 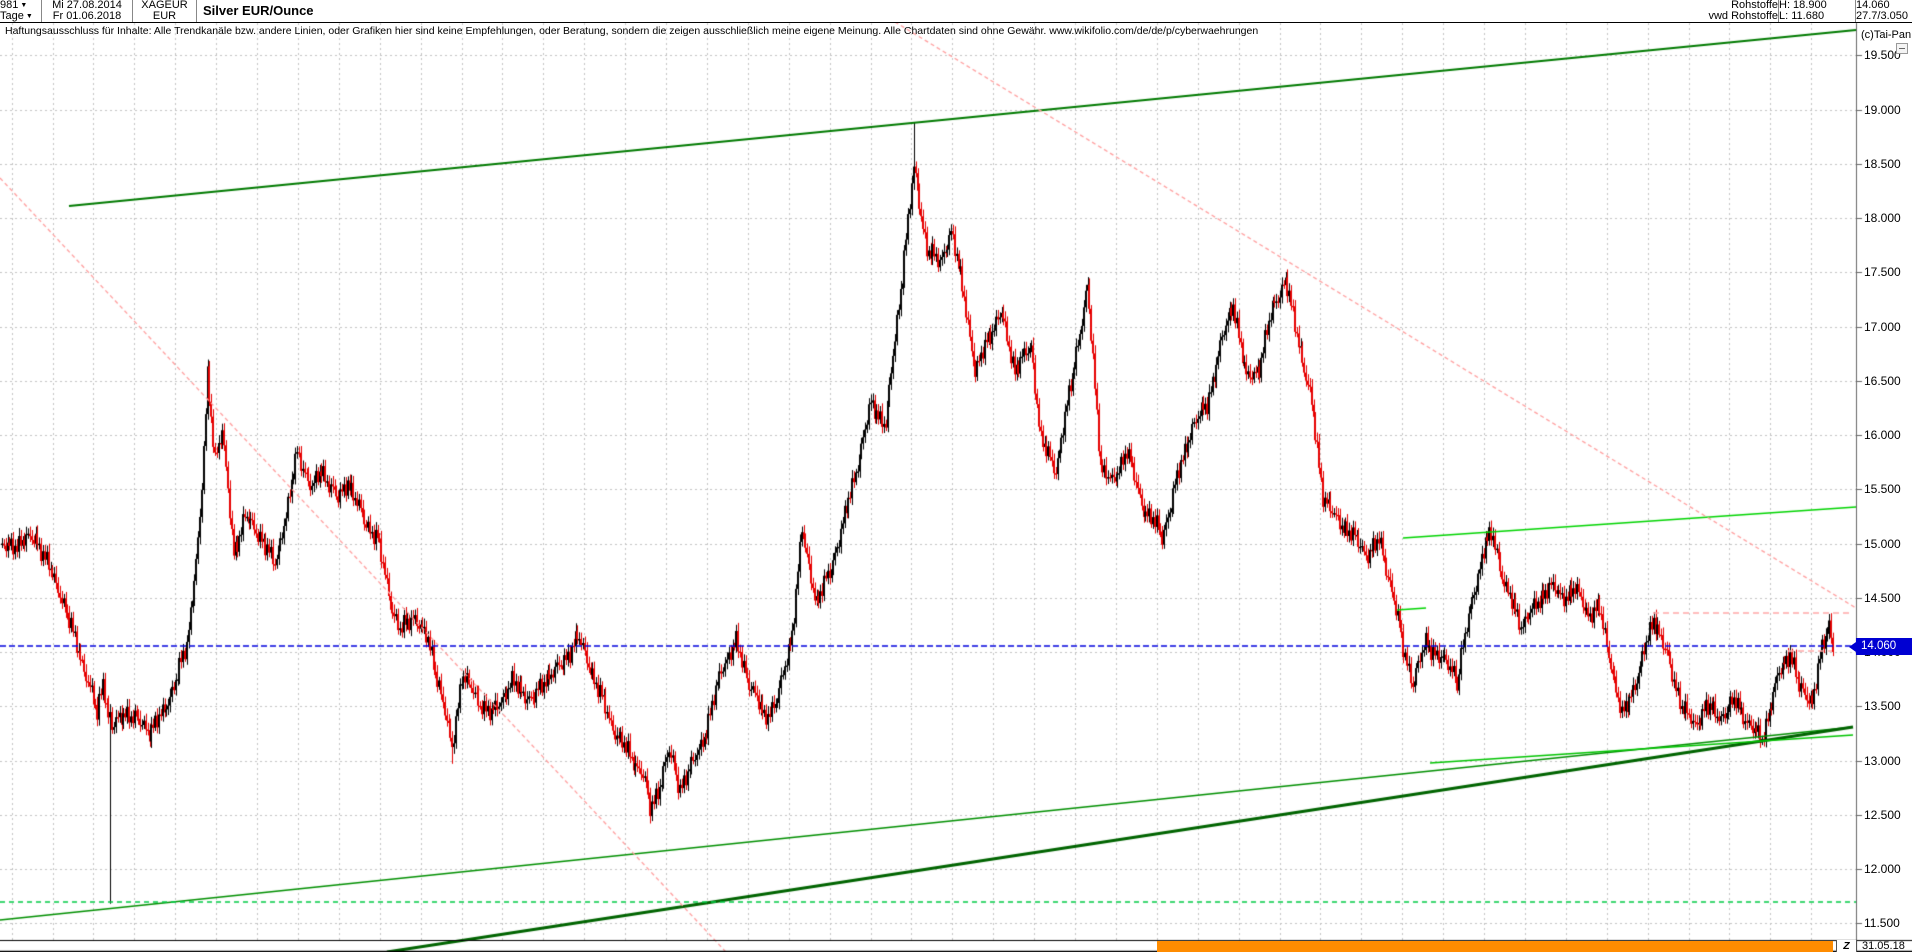 I want to click on symbol-cell: XAGEUR EUR, so click(x=165, y=11).